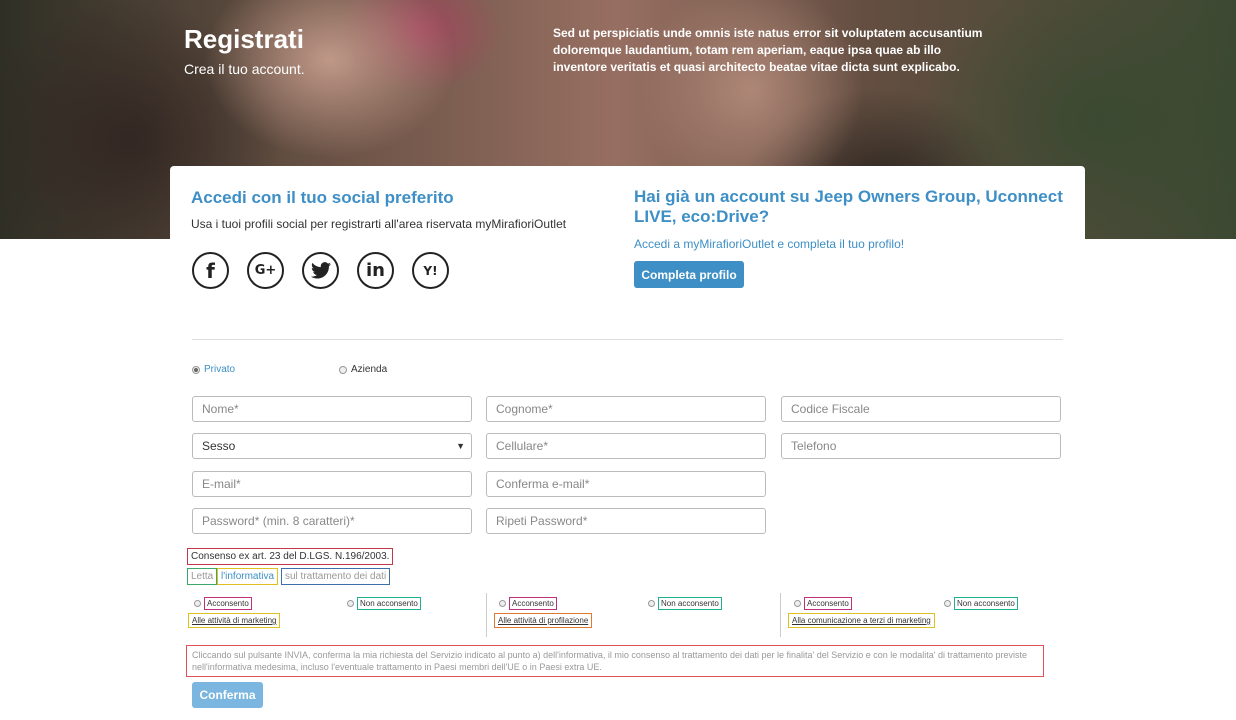 This screenshot has width=1236, height=720. What do you see at coordinates (336, 576) in the screenshot?
I see `consent-read-suffix: sul trattamento dei dati` at bounding box center [336, 576].